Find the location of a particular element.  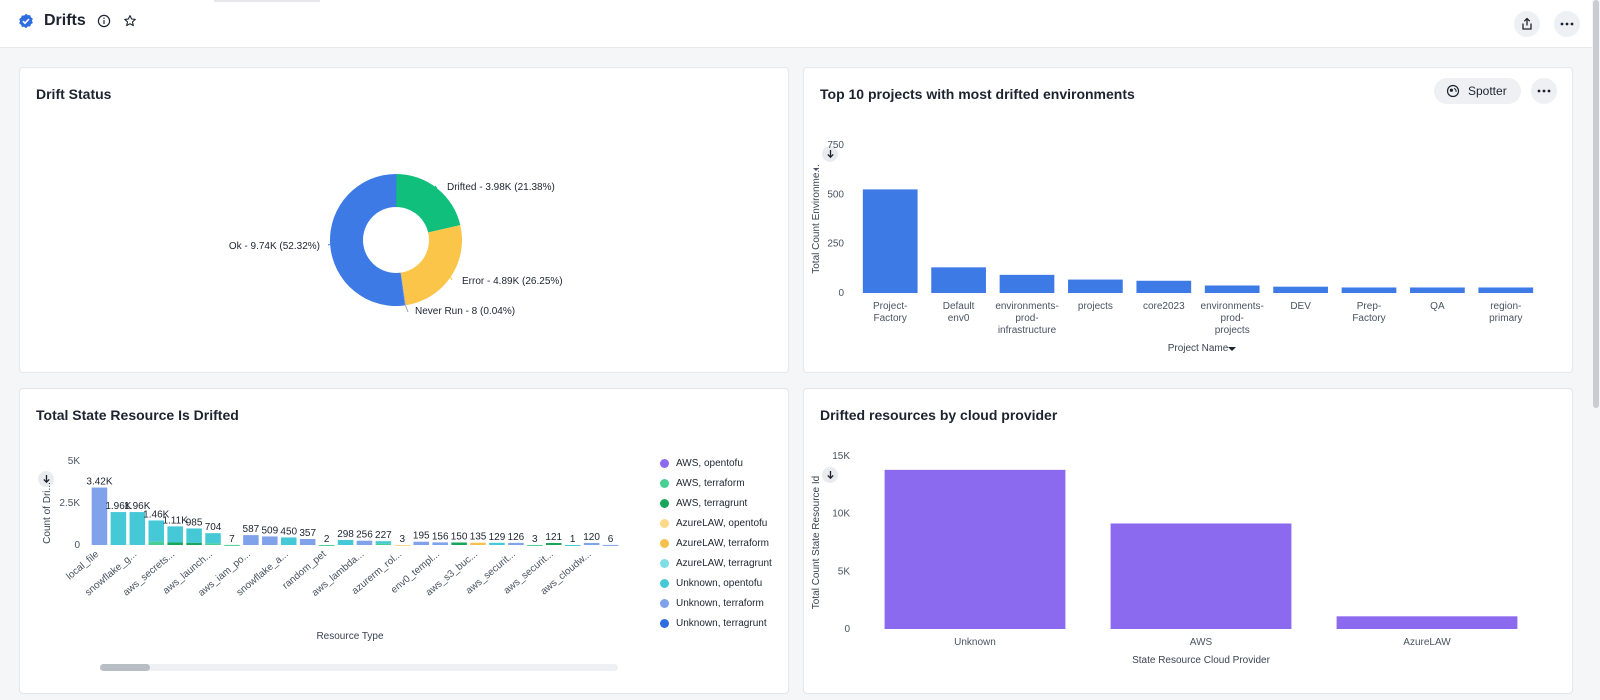

bar-data-label: 150 is located at coordinates (459, 536).